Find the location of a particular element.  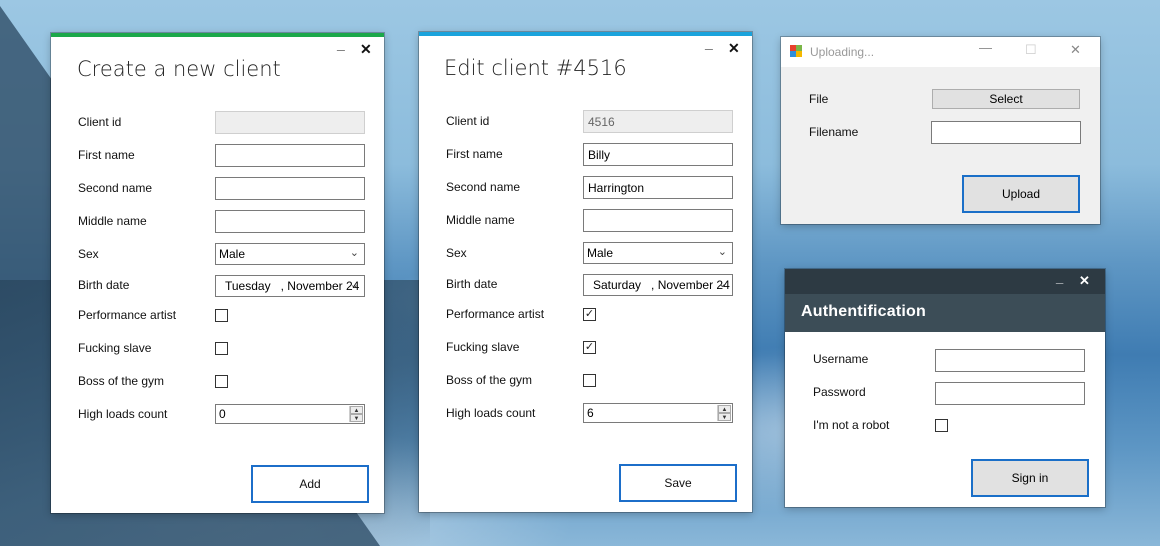

auth-header: Authentification is located at coordinates (945, 313).